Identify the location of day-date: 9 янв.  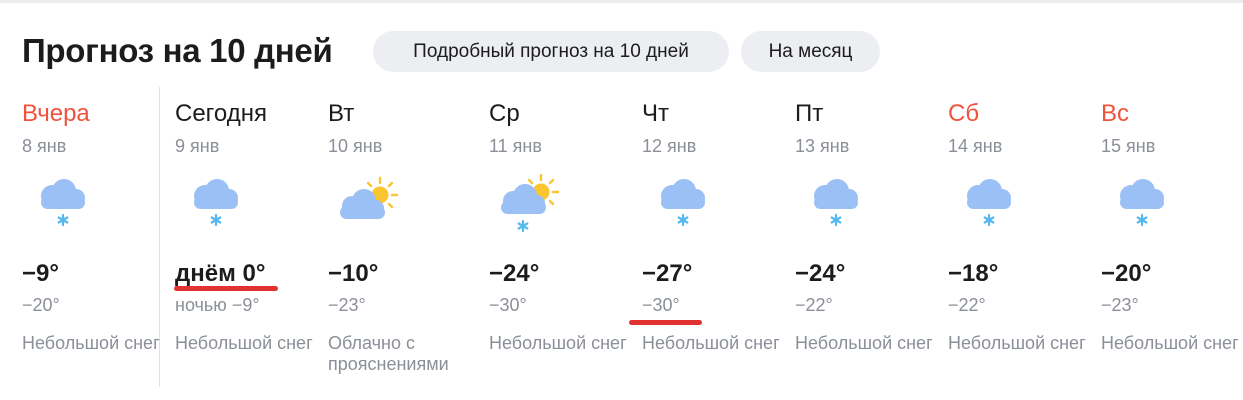
(197, 146).